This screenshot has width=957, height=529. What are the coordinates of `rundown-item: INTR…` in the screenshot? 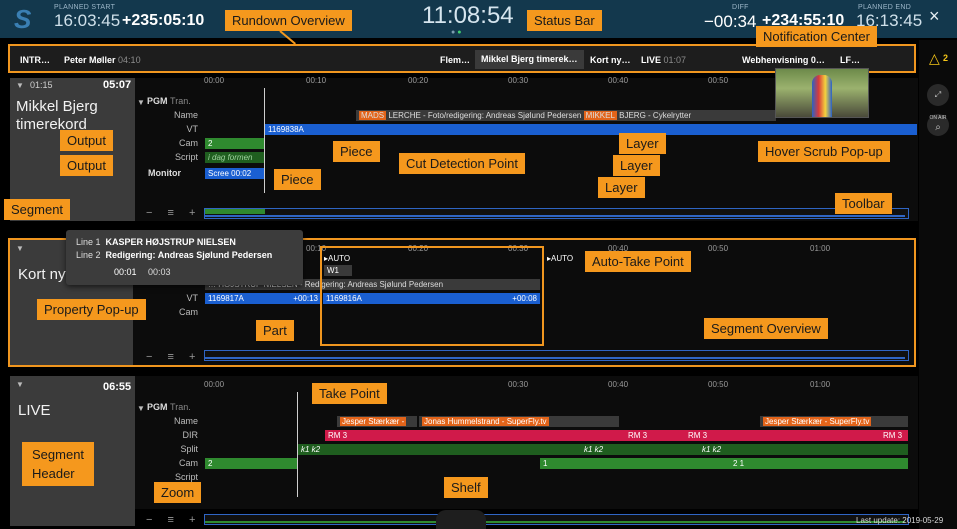 It's located at (35, 60).